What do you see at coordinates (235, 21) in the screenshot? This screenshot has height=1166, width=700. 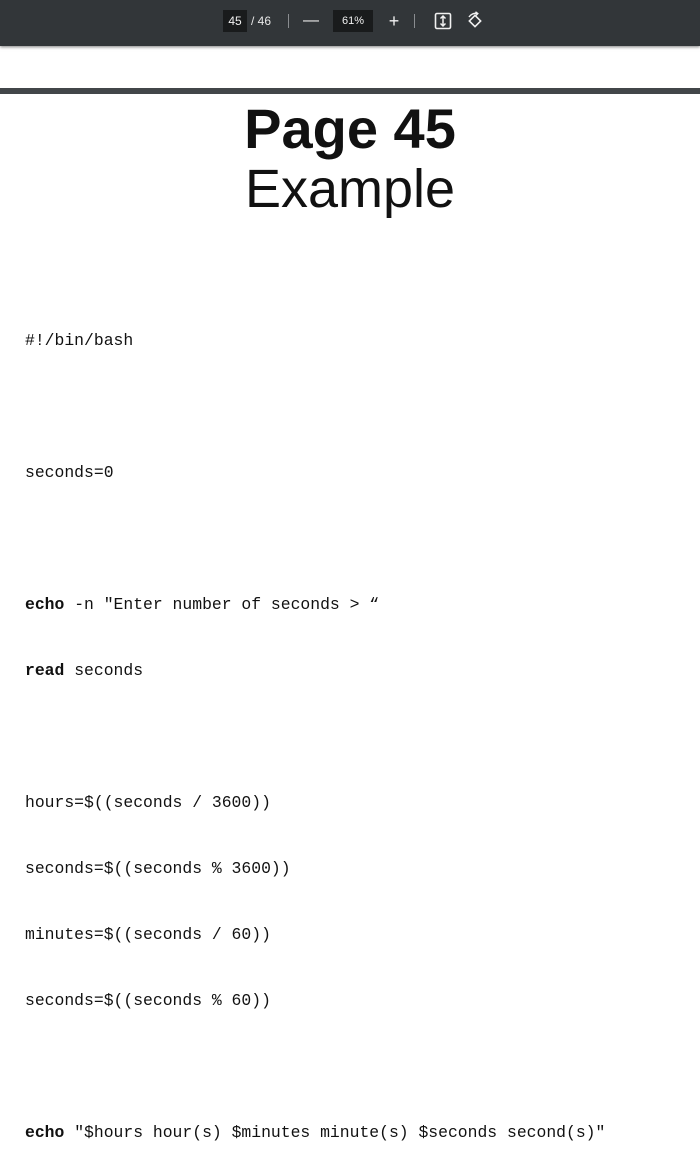 I see `page-number-input: 45` at bounding box center [235, 21].